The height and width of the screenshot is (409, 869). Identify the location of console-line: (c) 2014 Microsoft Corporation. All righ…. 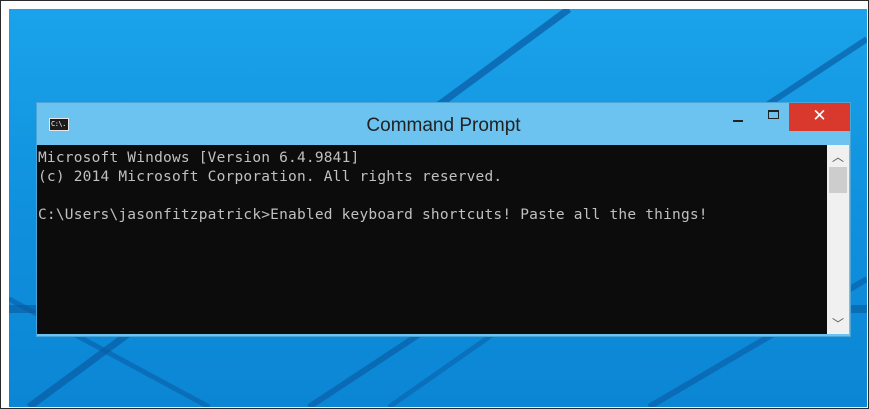
(270, 177).